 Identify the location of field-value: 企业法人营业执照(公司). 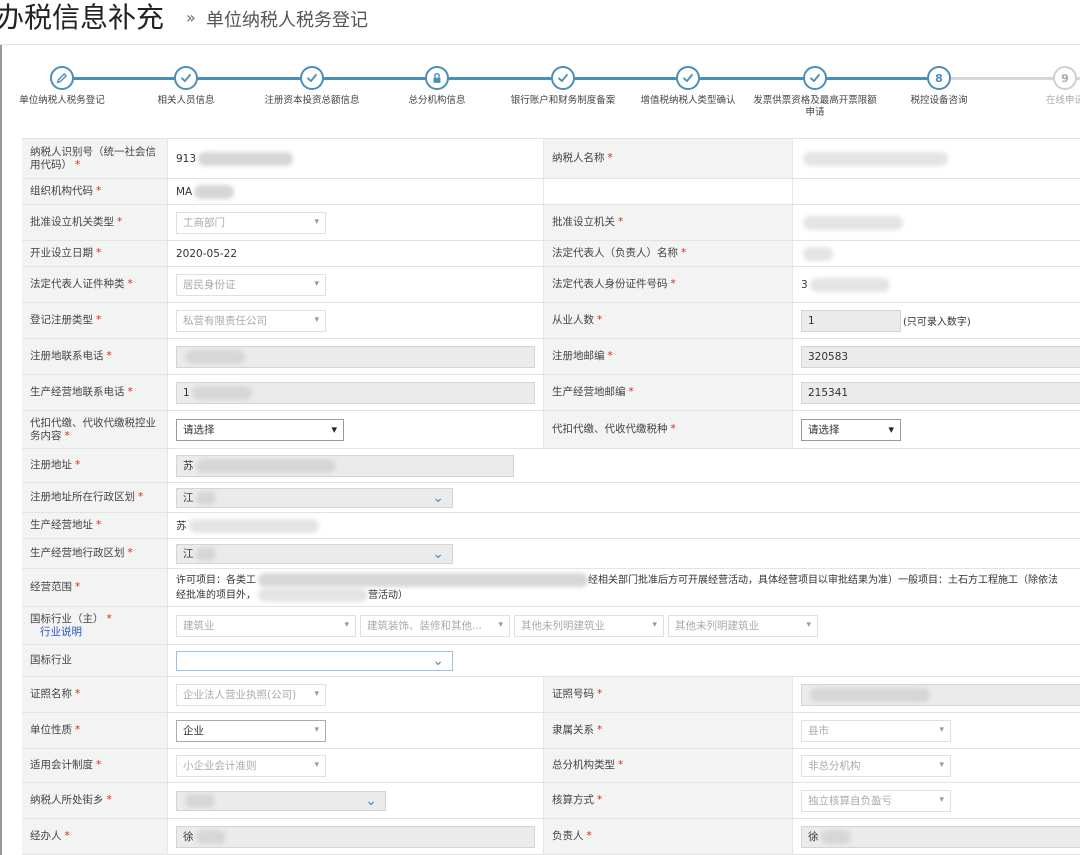
(355, 694).